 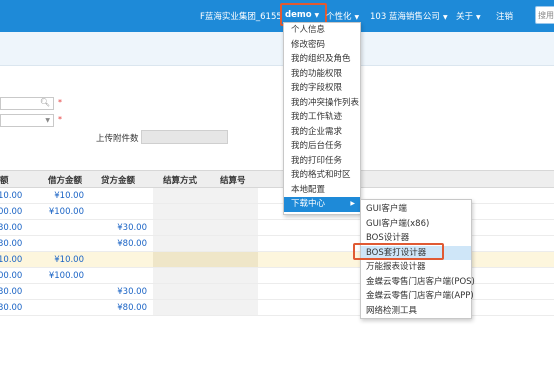 I want to click on submenu-item: 网络检测工具, so click(x=416, y=311).